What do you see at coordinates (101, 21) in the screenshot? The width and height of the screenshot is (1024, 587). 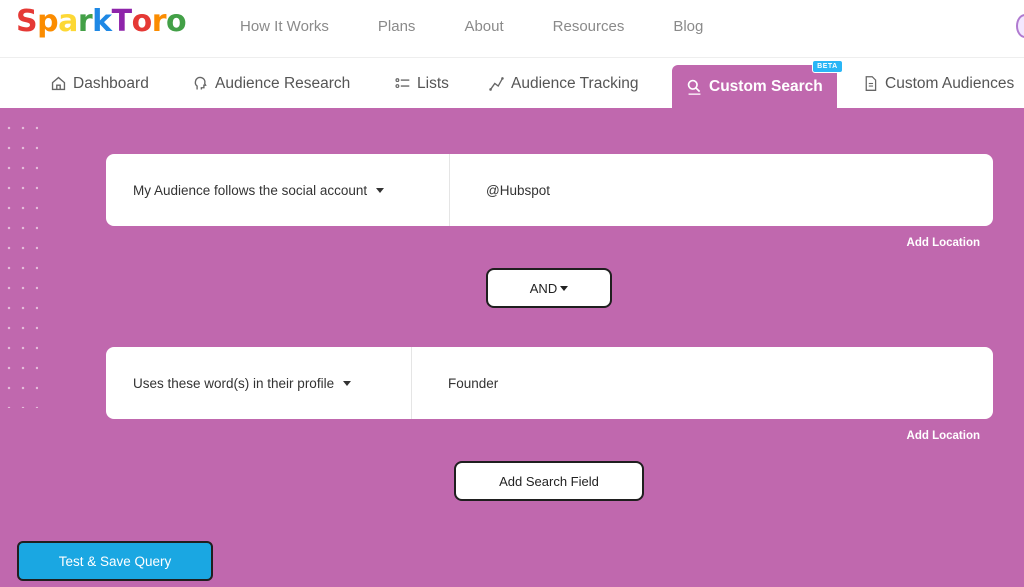 I see `sparktoro-logo: SparkToro` at bounding box center [101, 21].